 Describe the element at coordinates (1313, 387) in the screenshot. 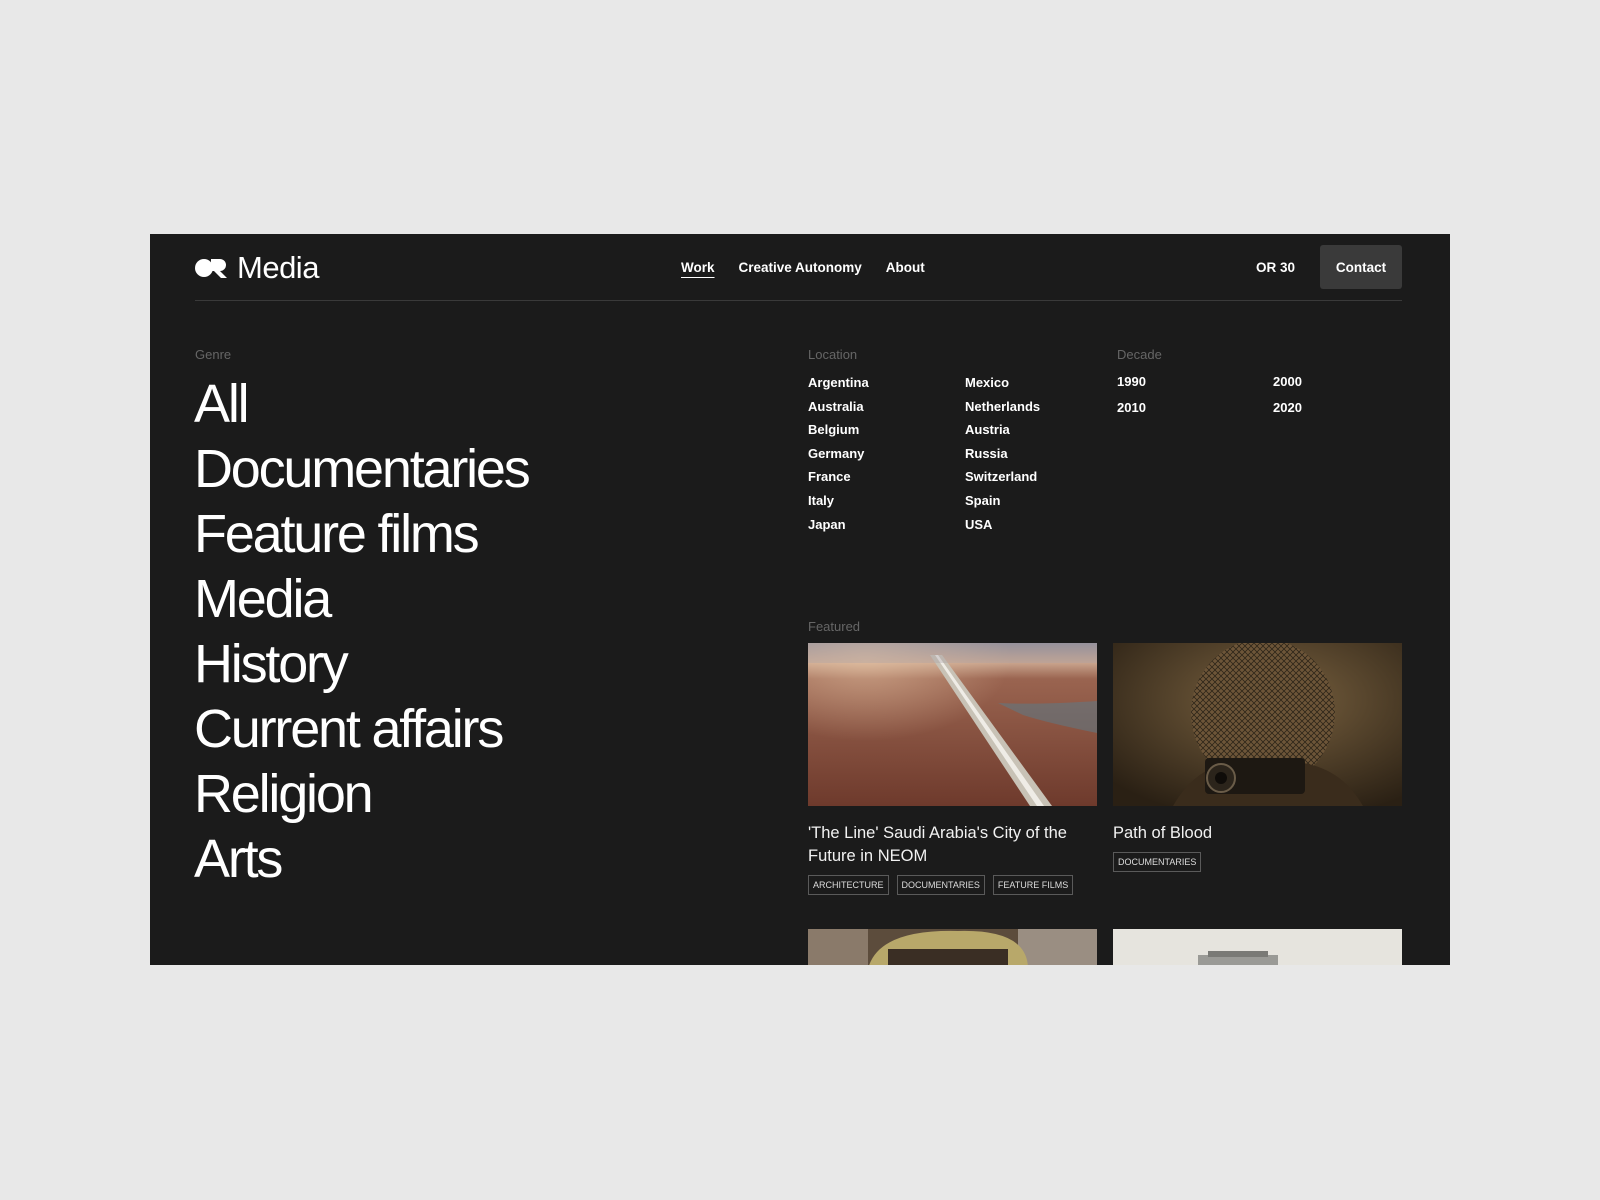

I see `decade-item: 2000` at that location.